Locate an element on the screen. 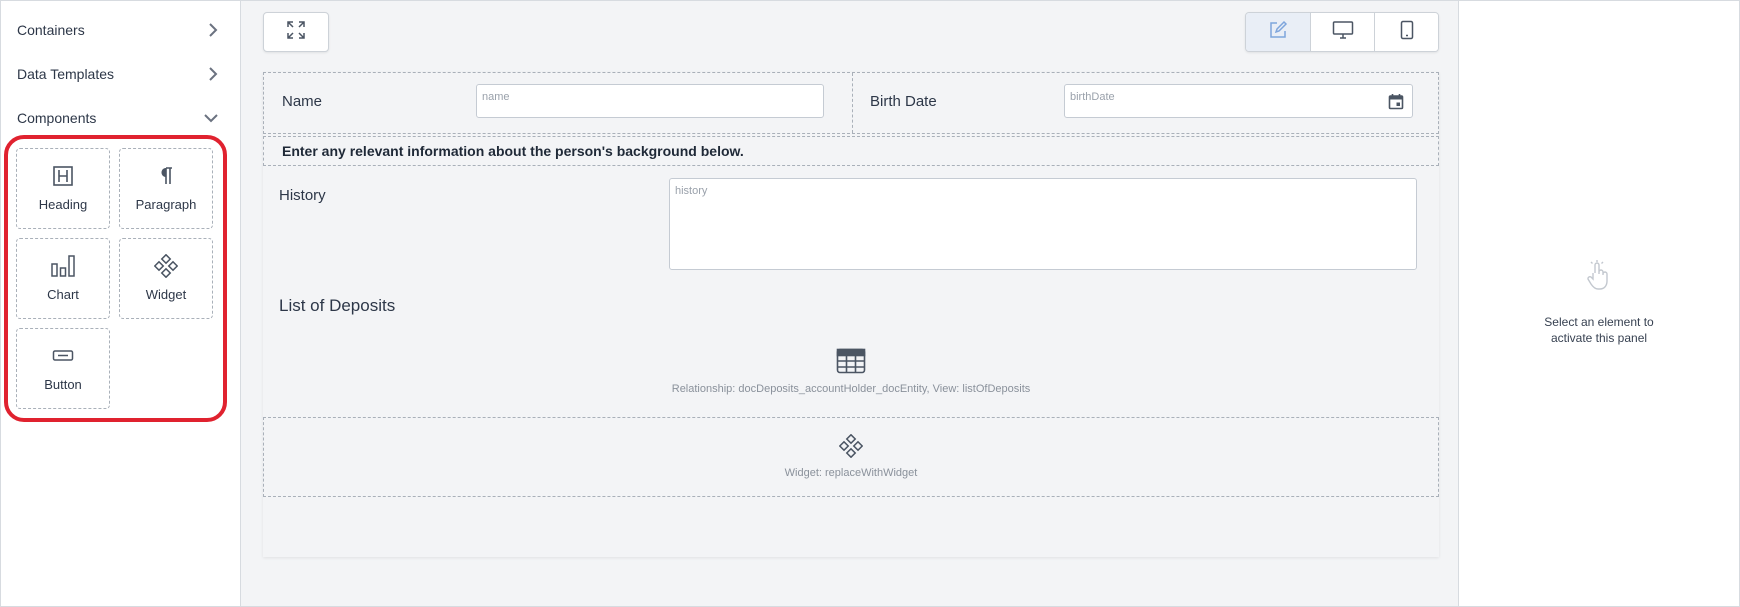  component-heading: Heading is located at coordinates (63, 188).